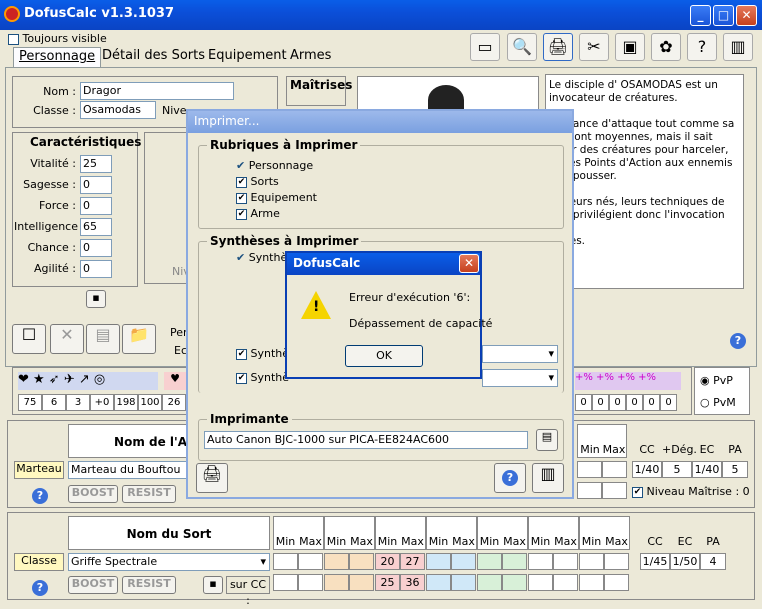  Describe the element at coordinates (139, 339) in the screenshot. I see `open-folder-button: 📁` at that location.